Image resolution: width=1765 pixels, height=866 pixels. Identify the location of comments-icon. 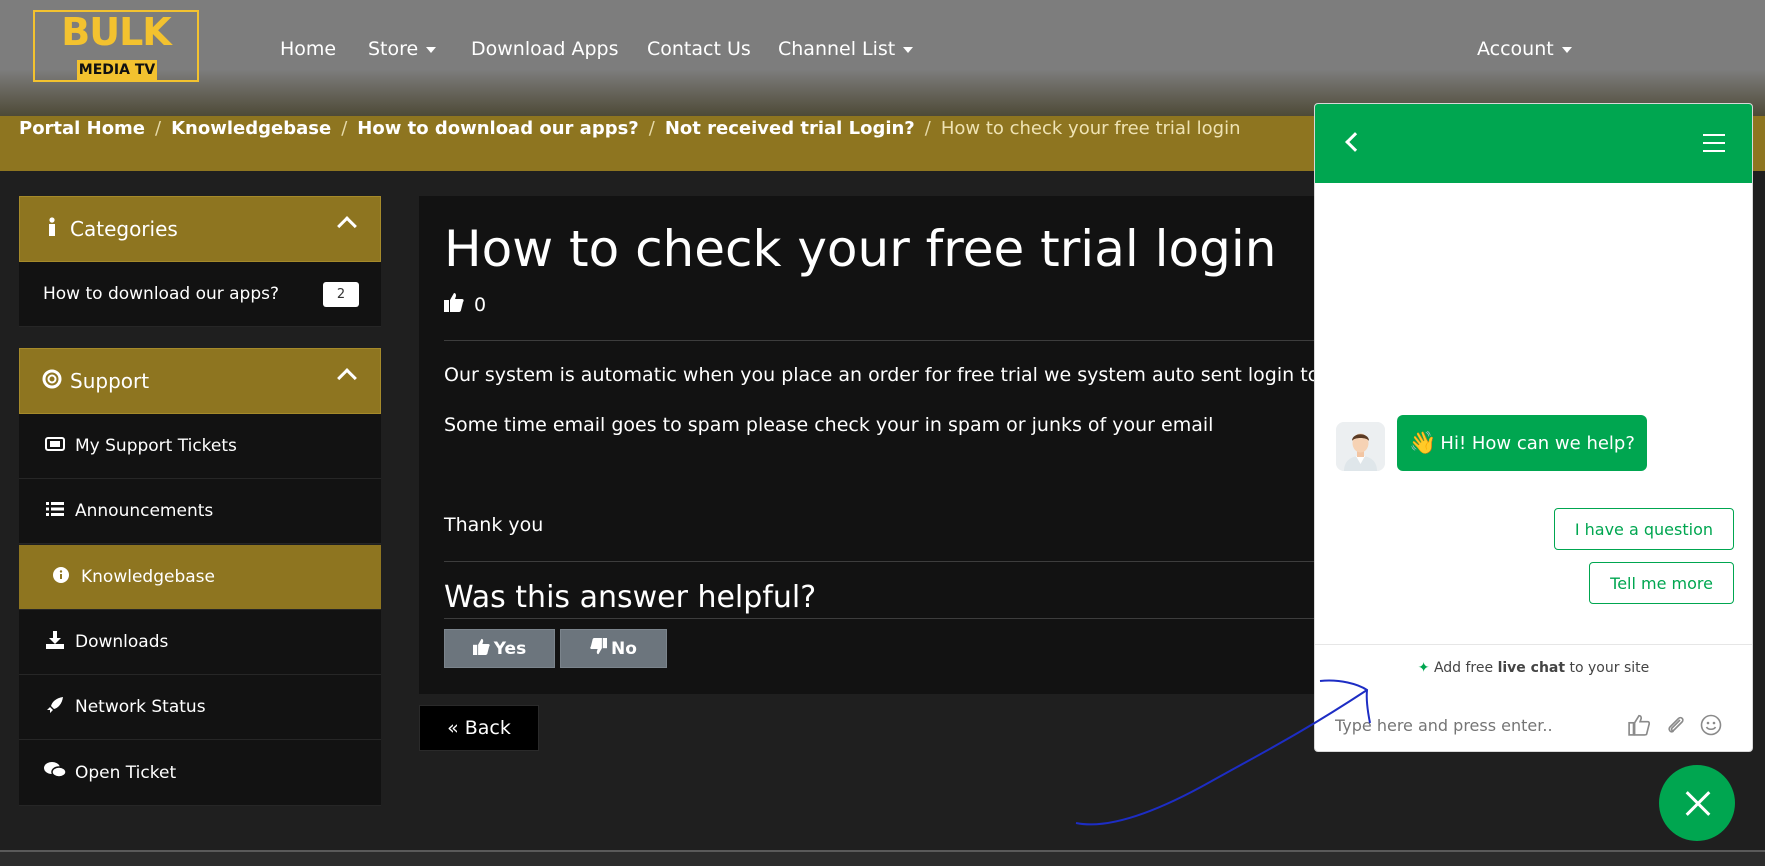
(55, 772).